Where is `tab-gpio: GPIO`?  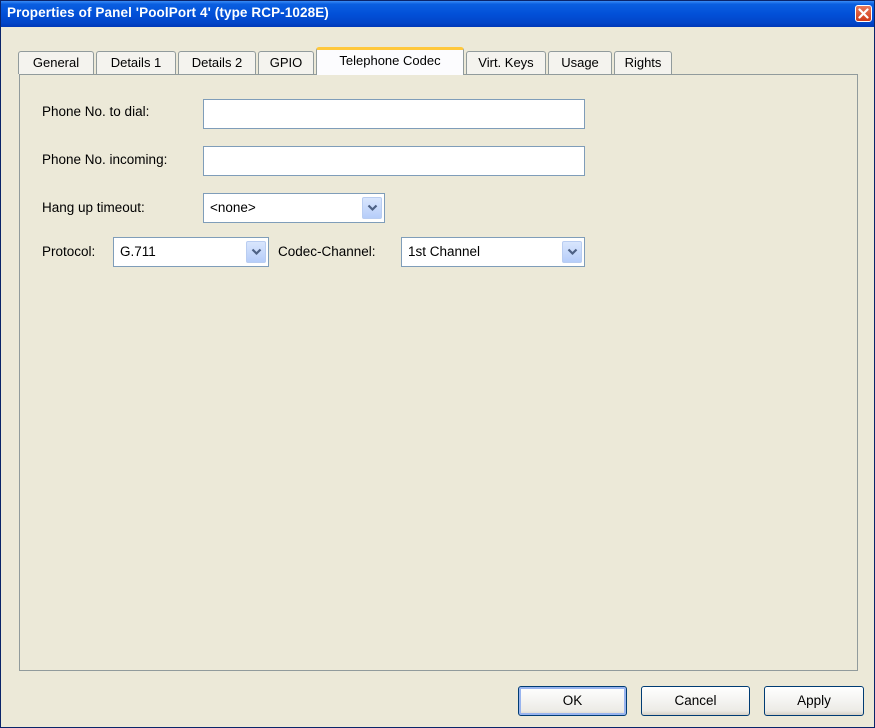 tab-gpio: GPIO is located at coordinates (286, 62).